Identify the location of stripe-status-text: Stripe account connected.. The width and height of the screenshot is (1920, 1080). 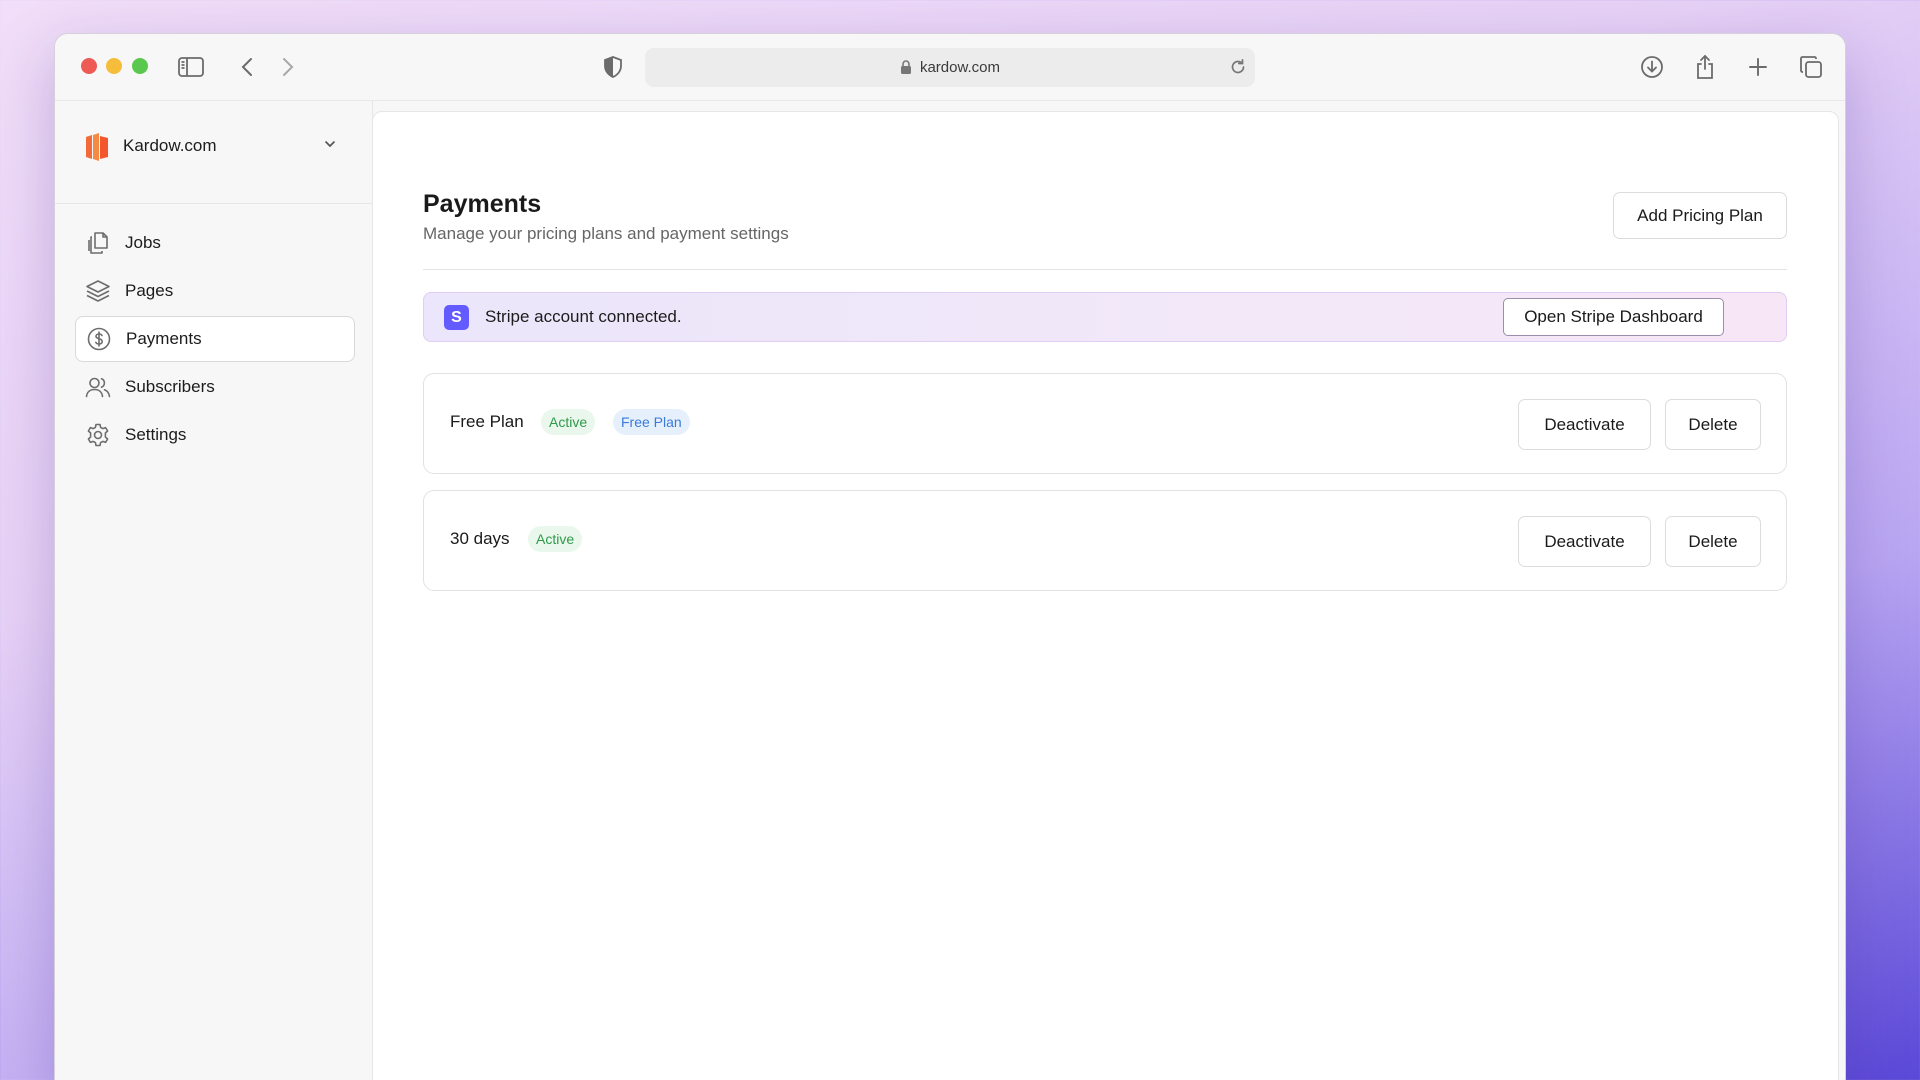
(583, 316).